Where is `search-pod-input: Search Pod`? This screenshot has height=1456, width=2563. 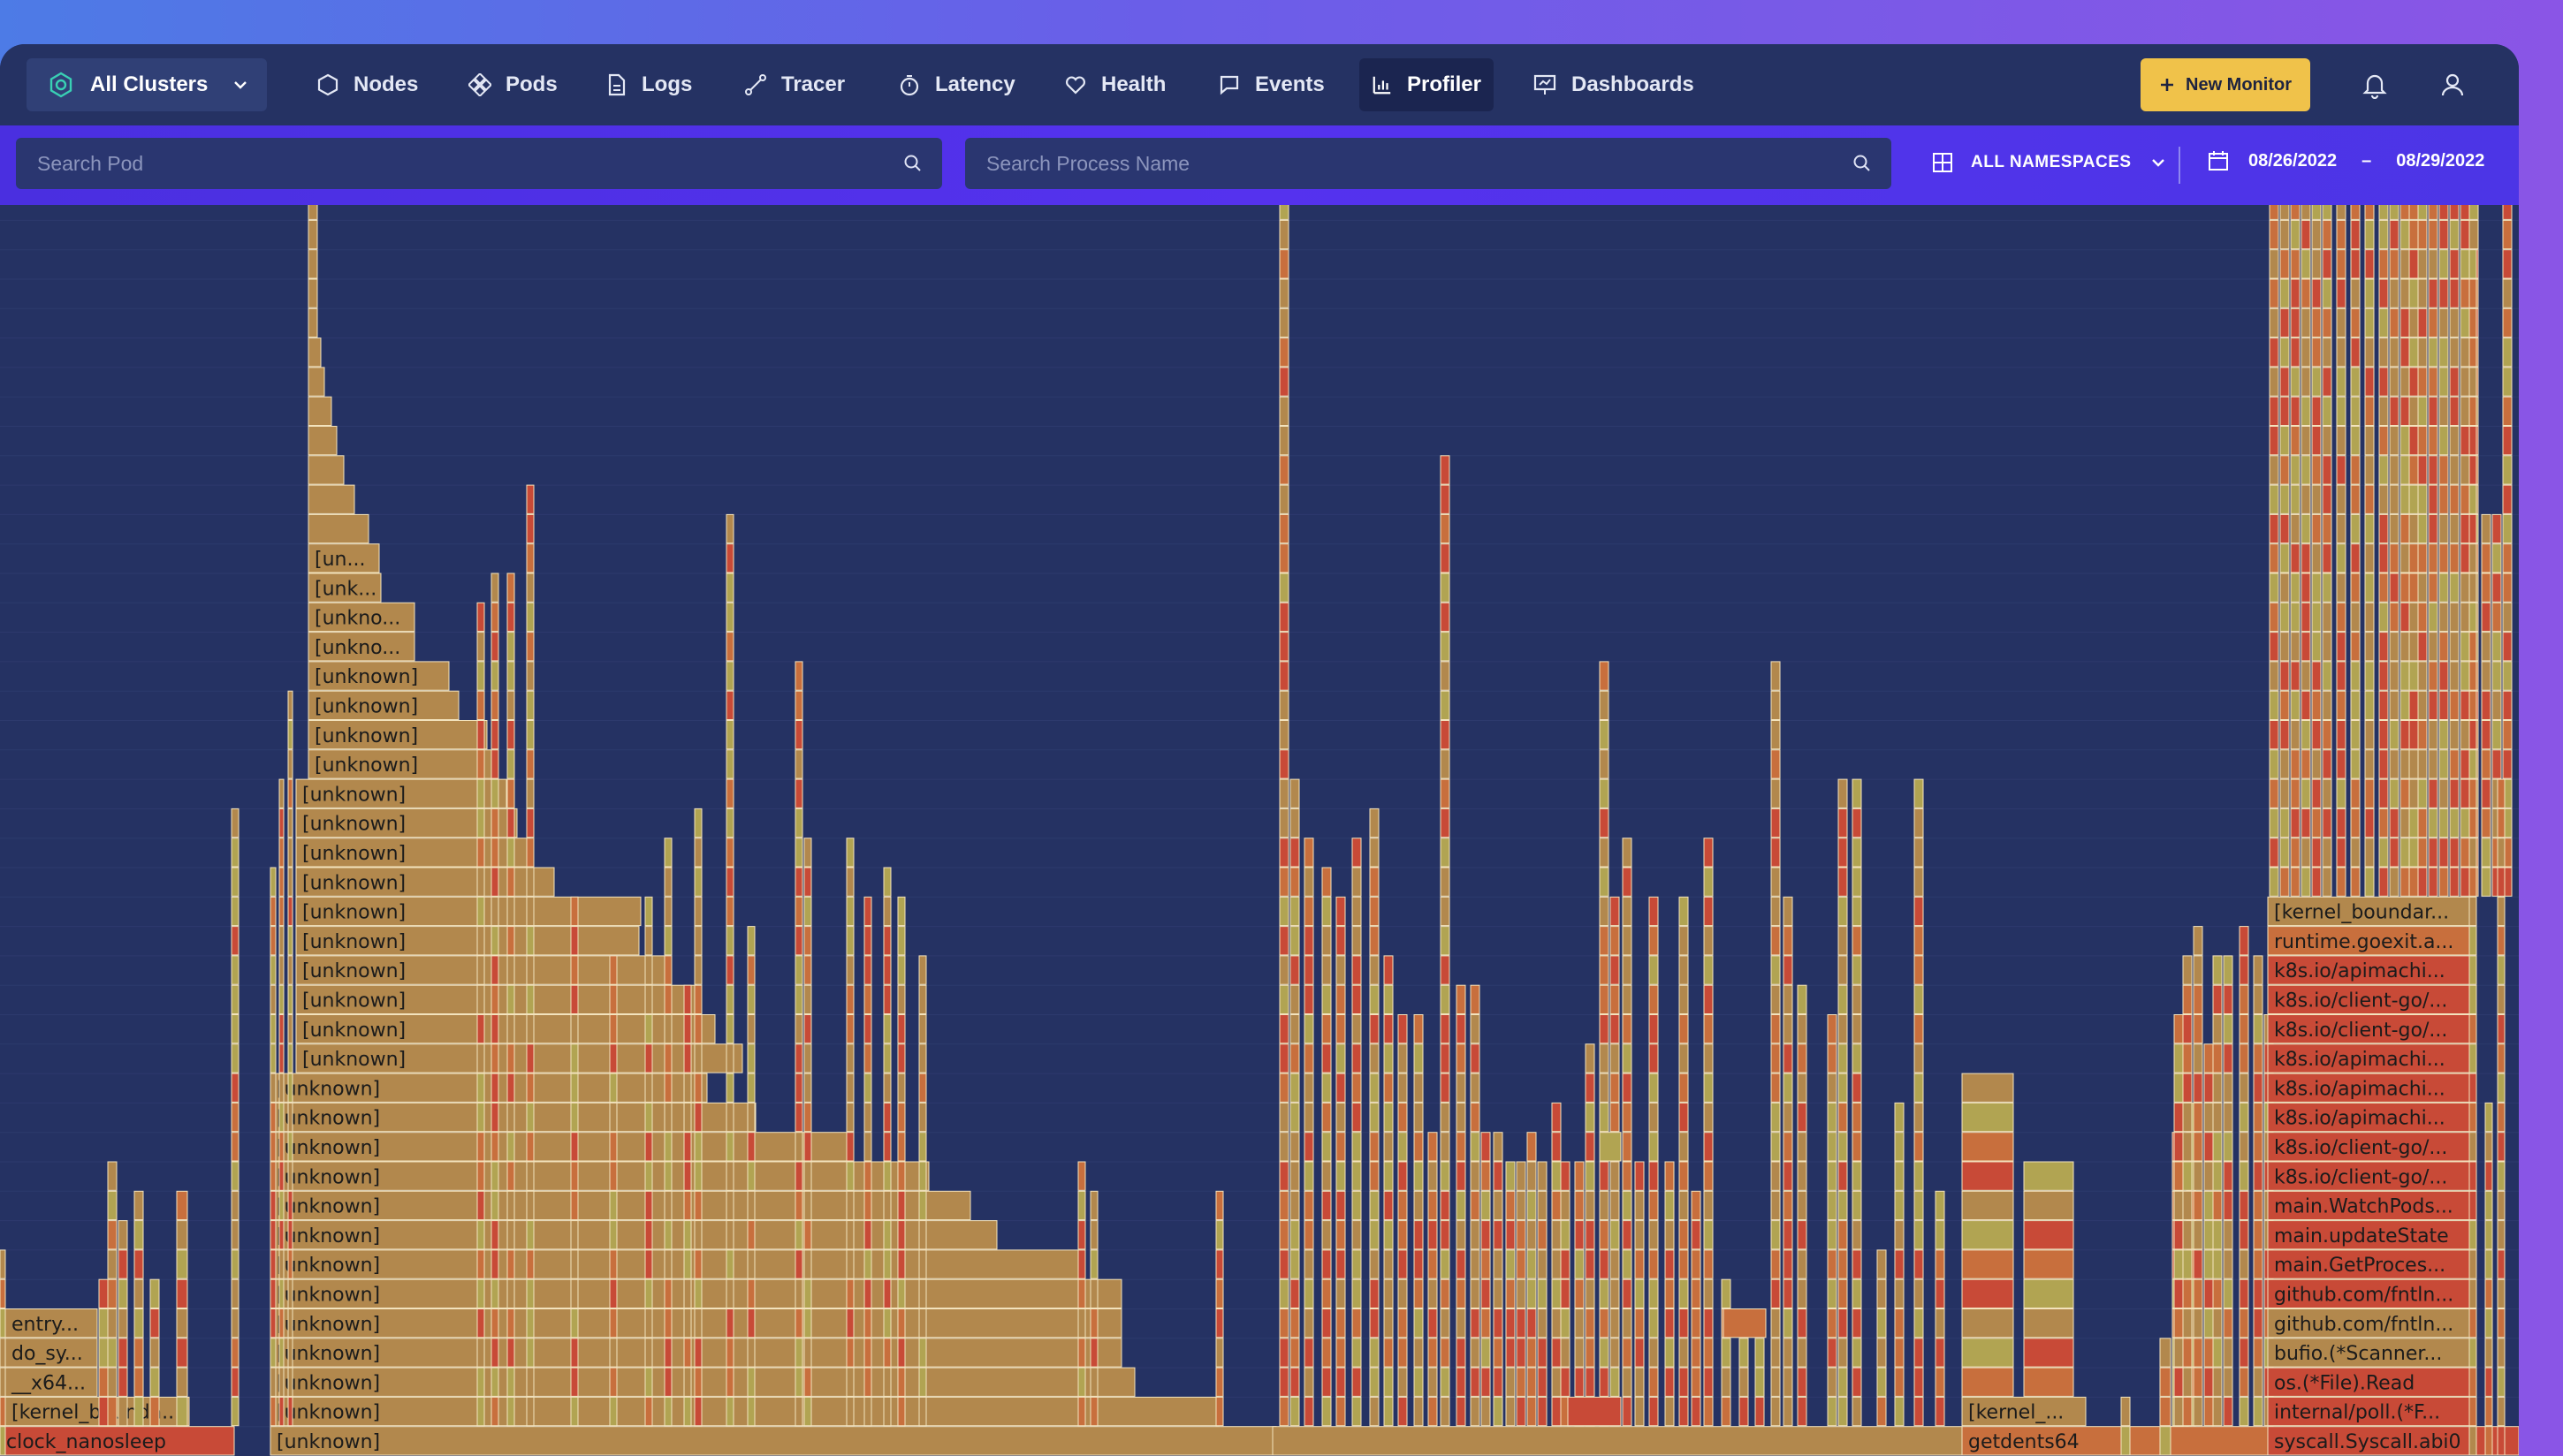
search-pod-input: Search Pod is located at coordinates (479, 163).